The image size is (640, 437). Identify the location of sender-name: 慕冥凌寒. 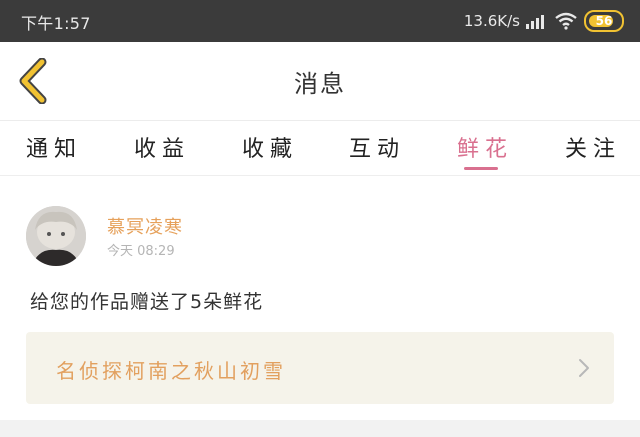
(145, 226).